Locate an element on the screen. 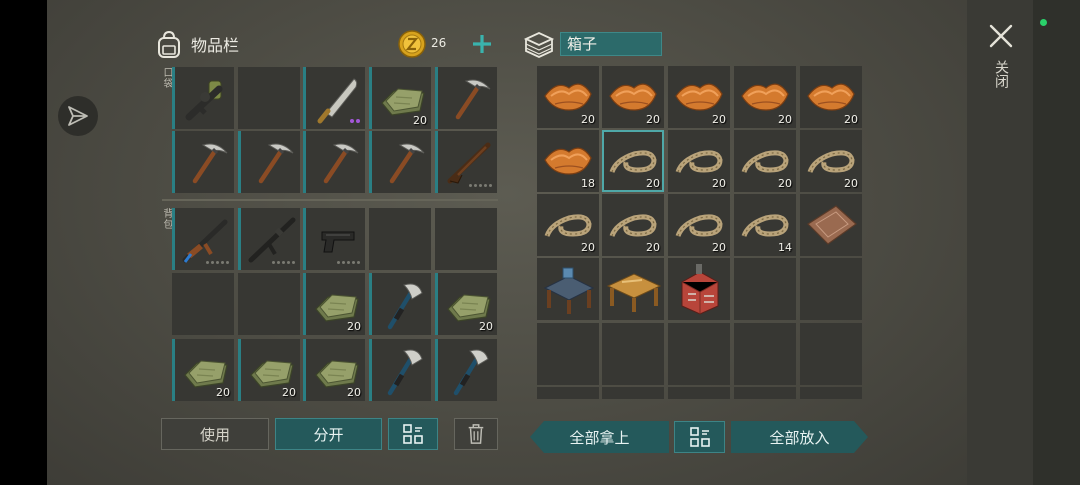  box-name-field: 箱子 is located at coordinates (611, 44).